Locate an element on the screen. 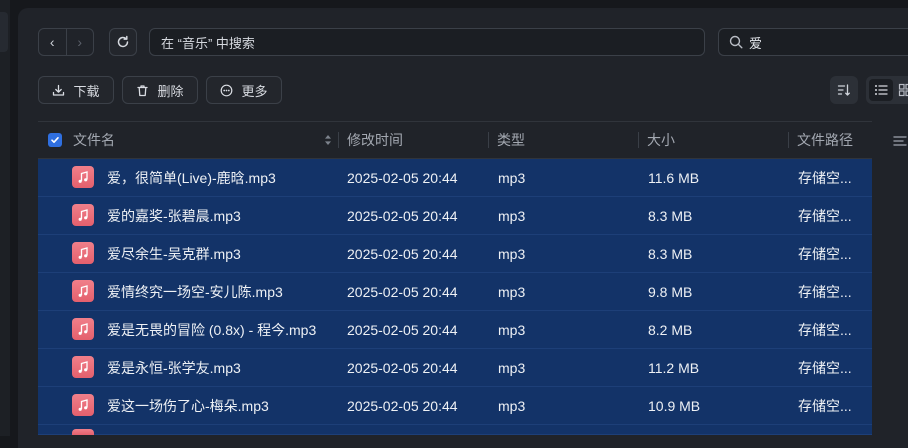 The height and width of the screenshot is (448, 908). download-label: 下载 is located at coordinates (86, 91).